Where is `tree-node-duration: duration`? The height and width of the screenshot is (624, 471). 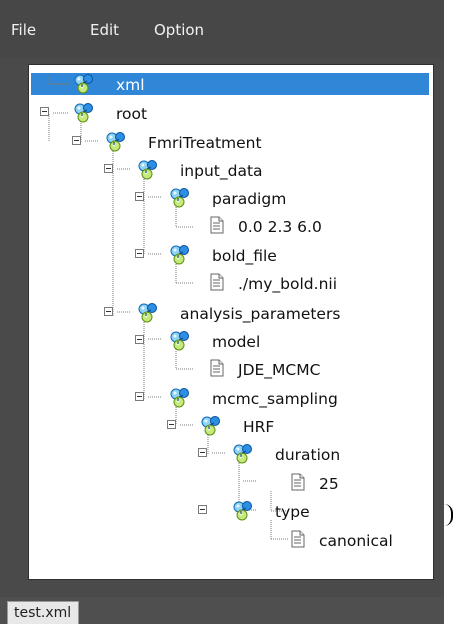 tree-node-duration: duration is located at coordinates (307, 455).